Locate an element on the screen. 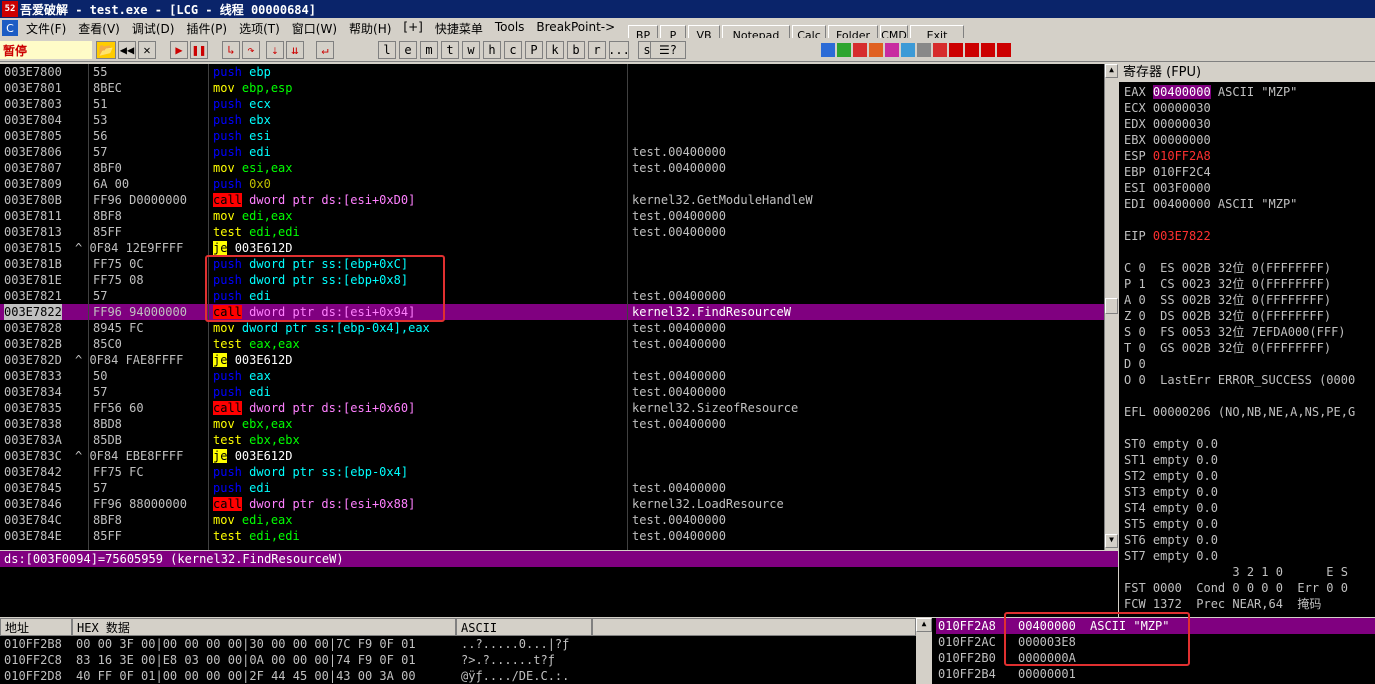 The height and width of the screenshot is (684, 1375). open-icon: 📂 is located at coordinates (106, 50).